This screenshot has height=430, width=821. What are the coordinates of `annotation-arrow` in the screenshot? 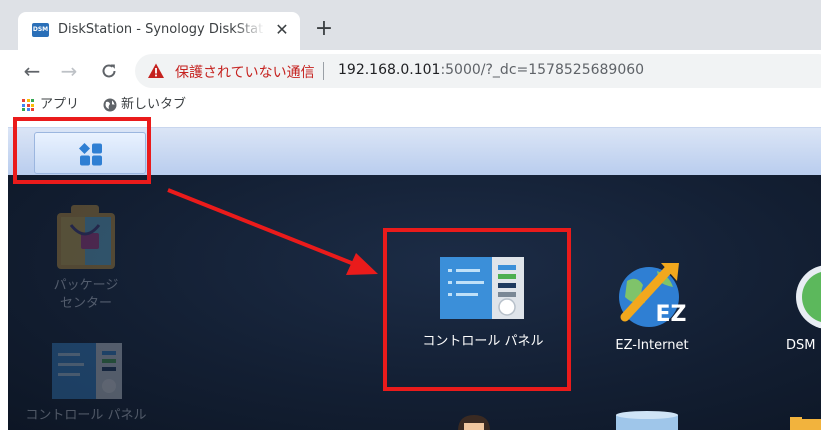 It's located at (272, 231).